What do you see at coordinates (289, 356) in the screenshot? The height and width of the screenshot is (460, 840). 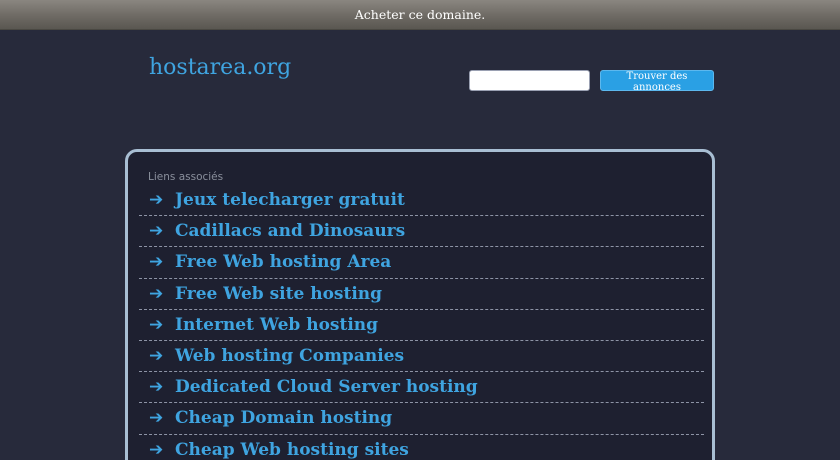 I see `related-link: Web hosting Companies` at bounding box center [289, 356].